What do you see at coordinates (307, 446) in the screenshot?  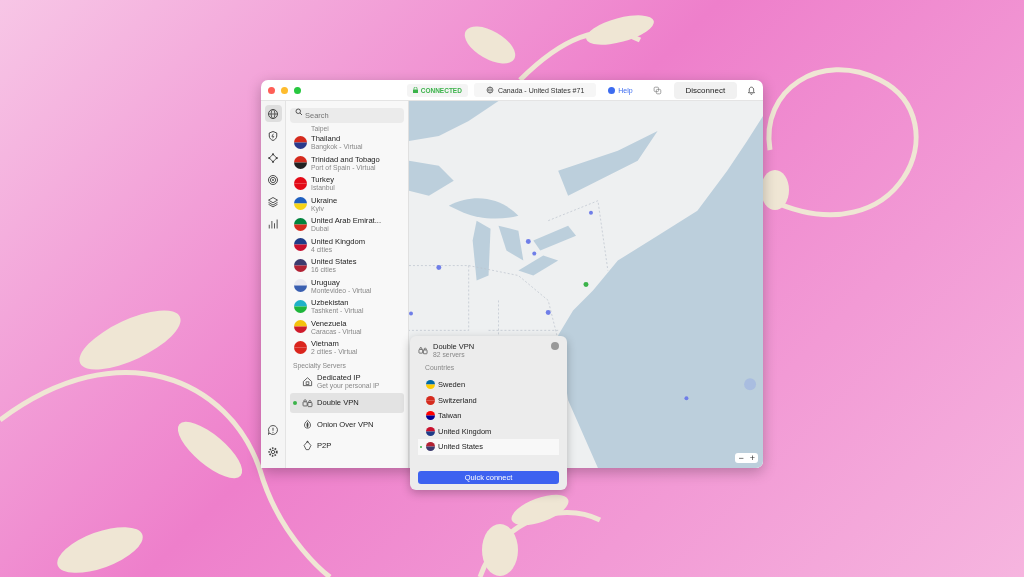 I see `p2p-icon` at bounding box center [307, 446].